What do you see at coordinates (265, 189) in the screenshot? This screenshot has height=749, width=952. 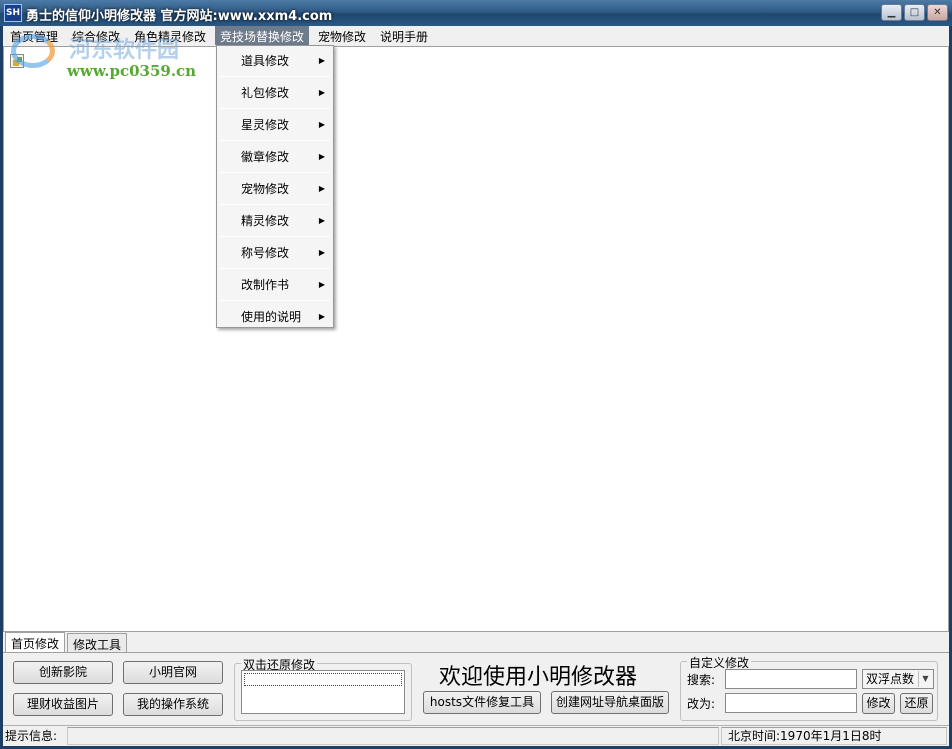 I see `dropdown-item-label: 宠物修改` at bounding box center [265, 189].